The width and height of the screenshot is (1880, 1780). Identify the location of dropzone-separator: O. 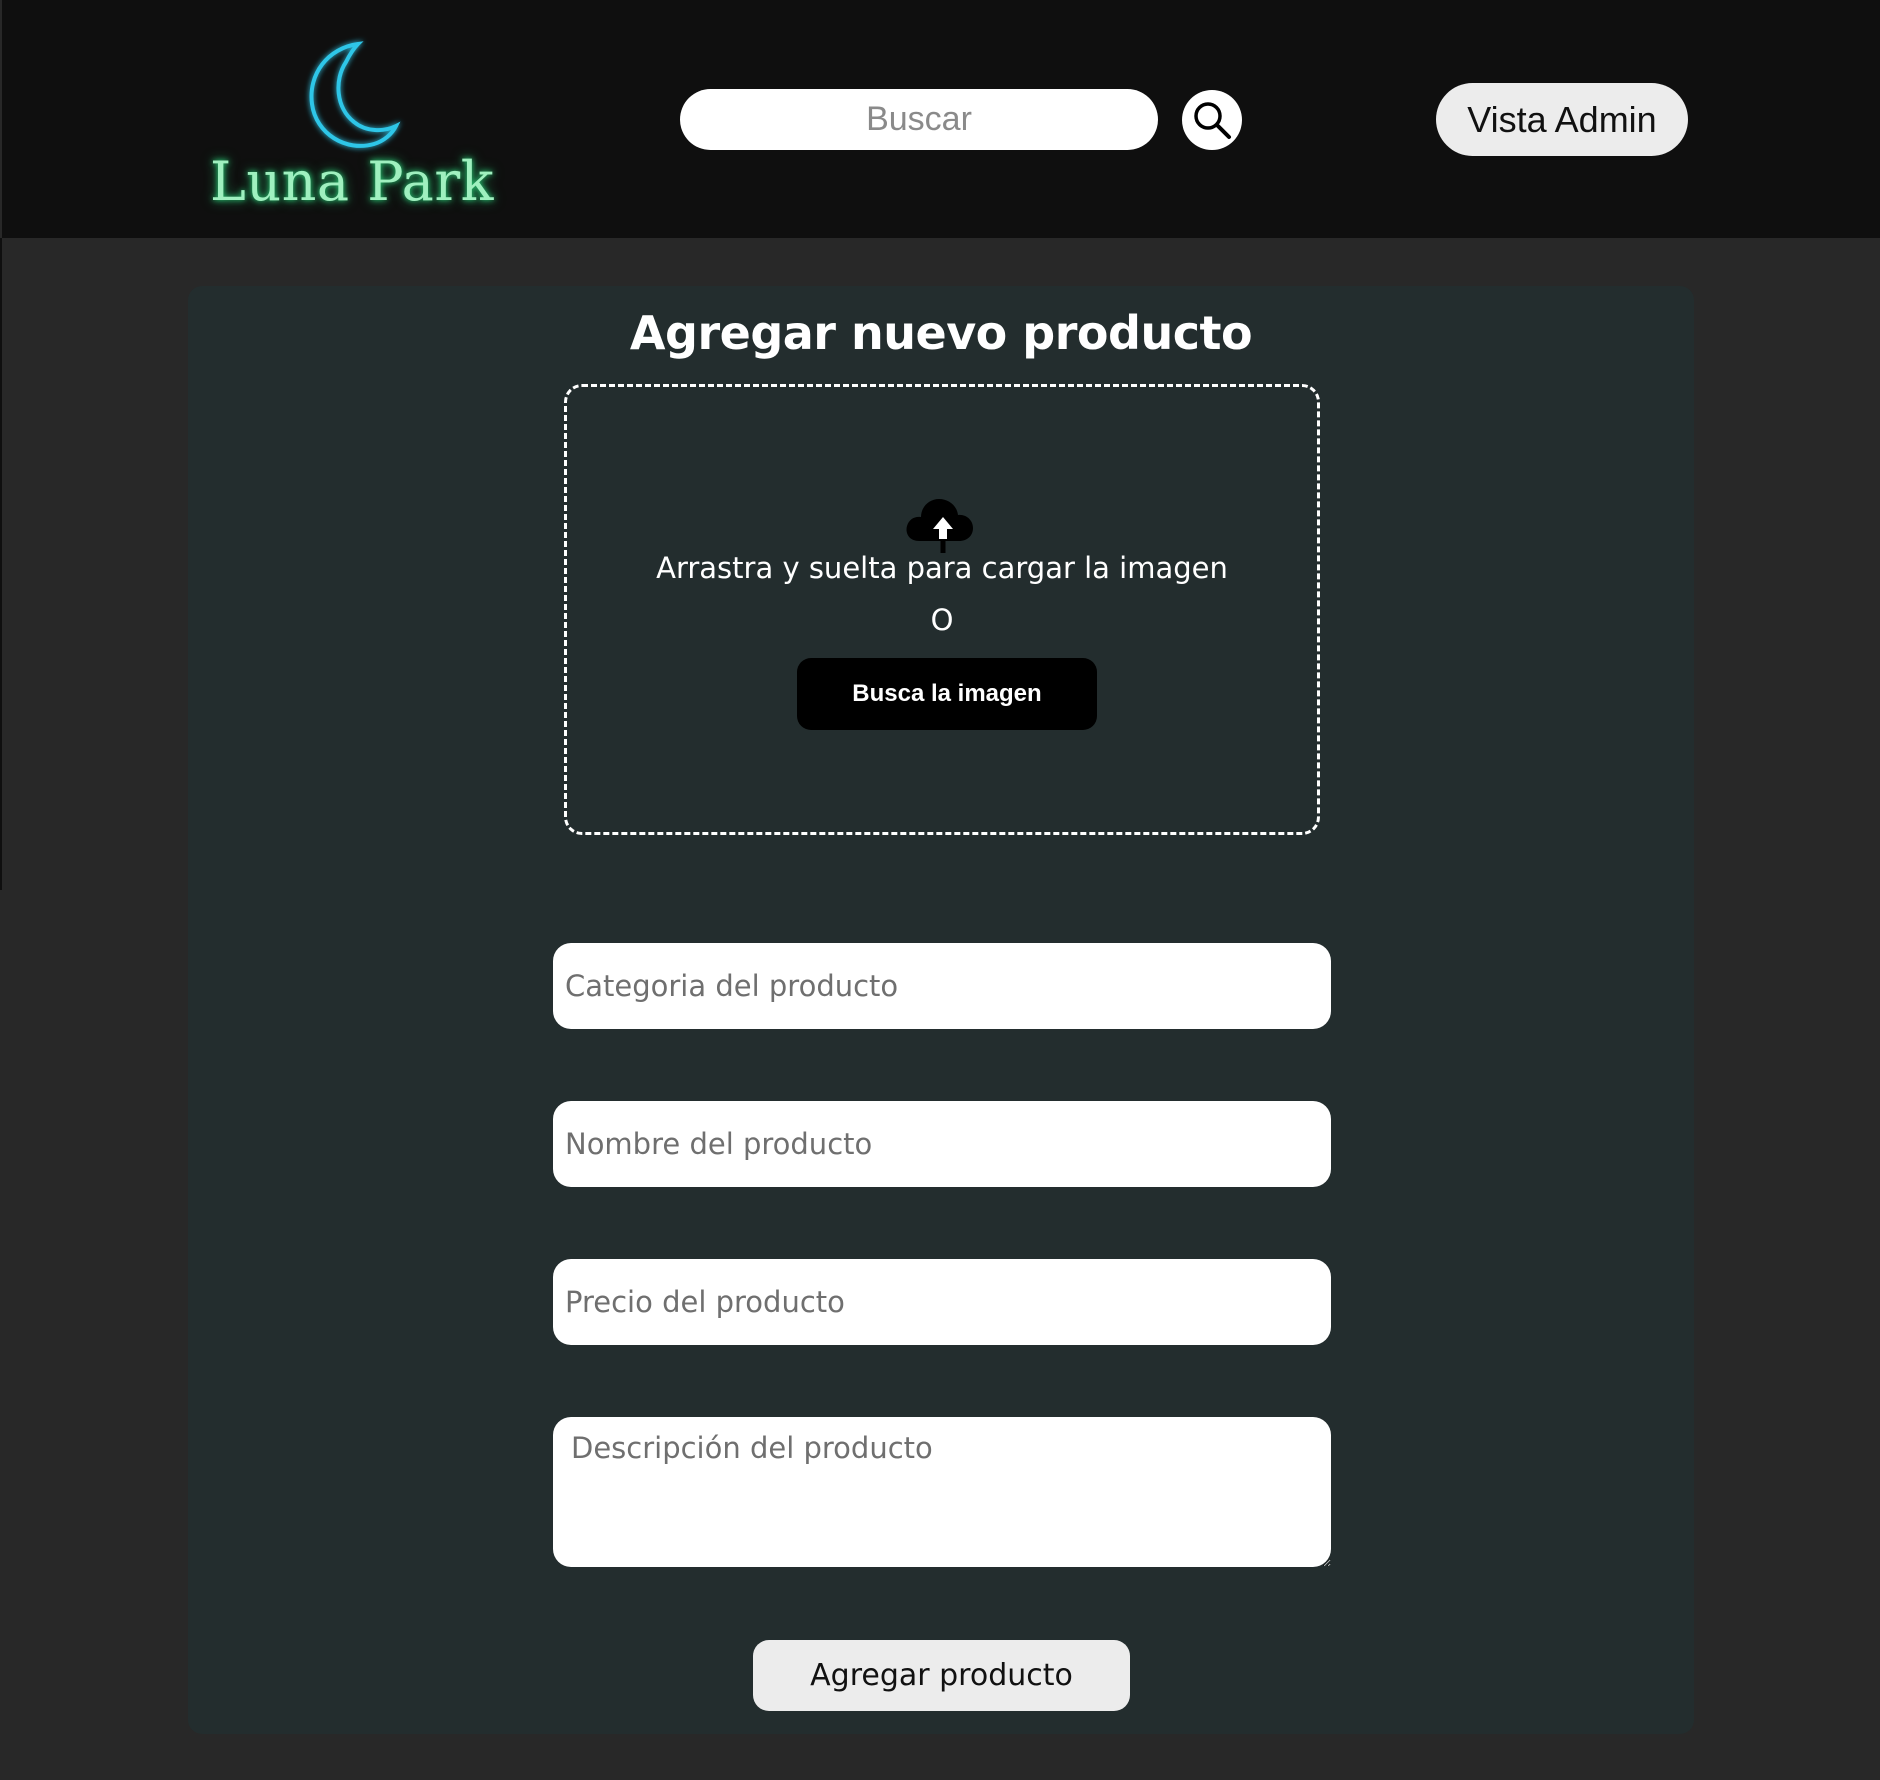
(942, 620).